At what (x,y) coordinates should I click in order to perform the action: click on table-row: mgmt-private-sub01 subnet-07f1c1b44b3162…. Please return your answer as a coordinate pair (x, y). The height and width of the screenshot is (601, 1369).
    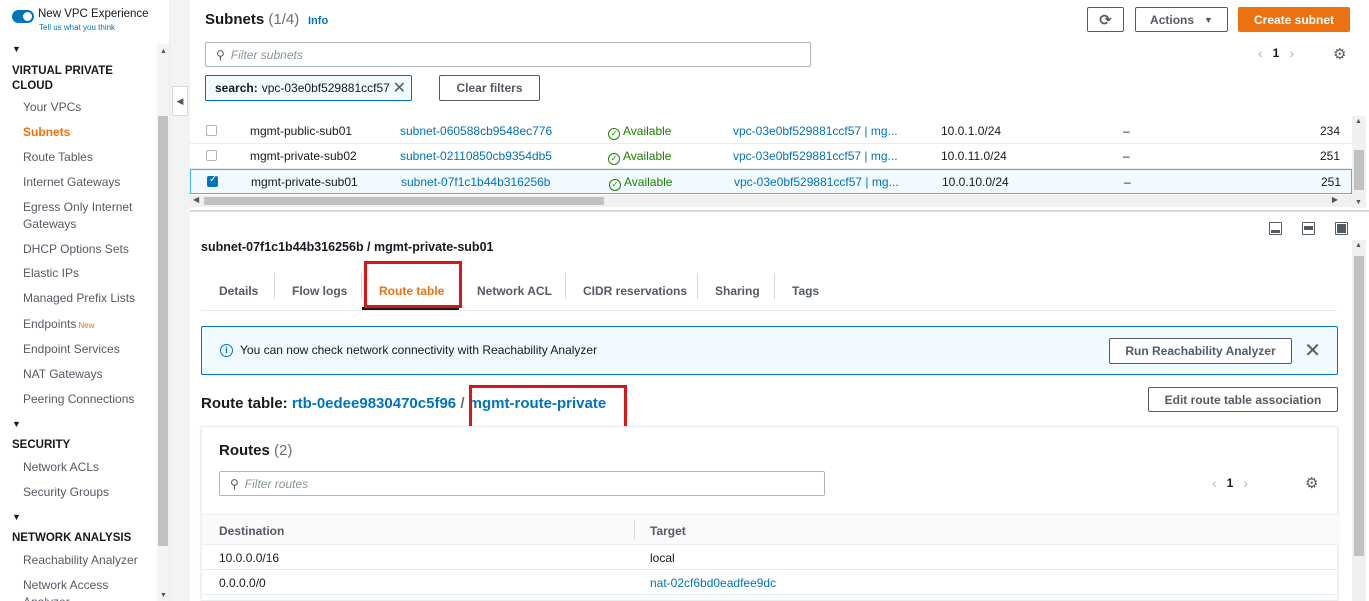
    Looking at the image, I should click on (771, 181).